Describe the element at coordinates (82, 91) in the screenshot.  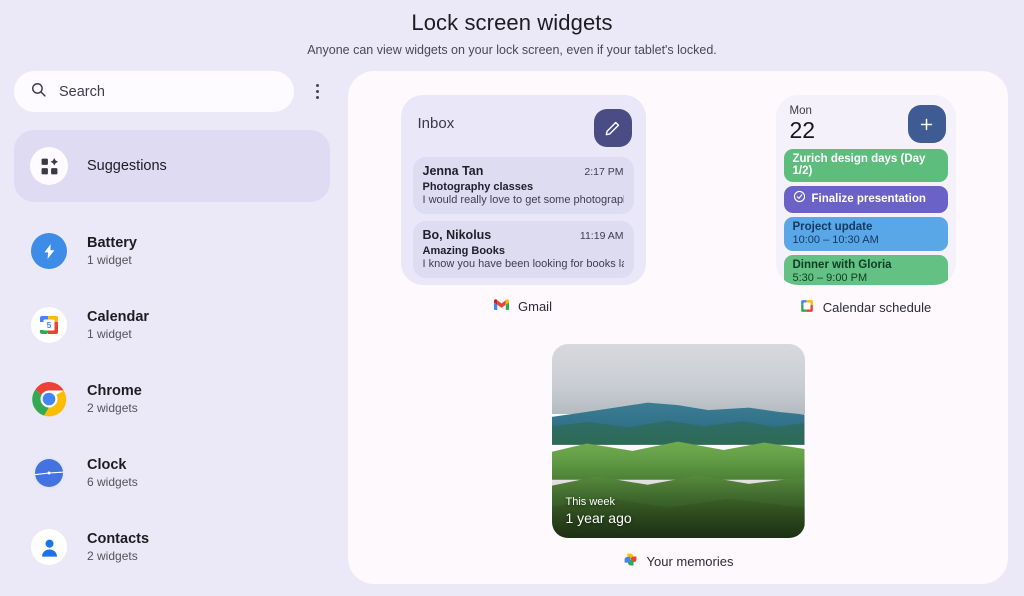
I see `search-placeholder: Search` at that location.